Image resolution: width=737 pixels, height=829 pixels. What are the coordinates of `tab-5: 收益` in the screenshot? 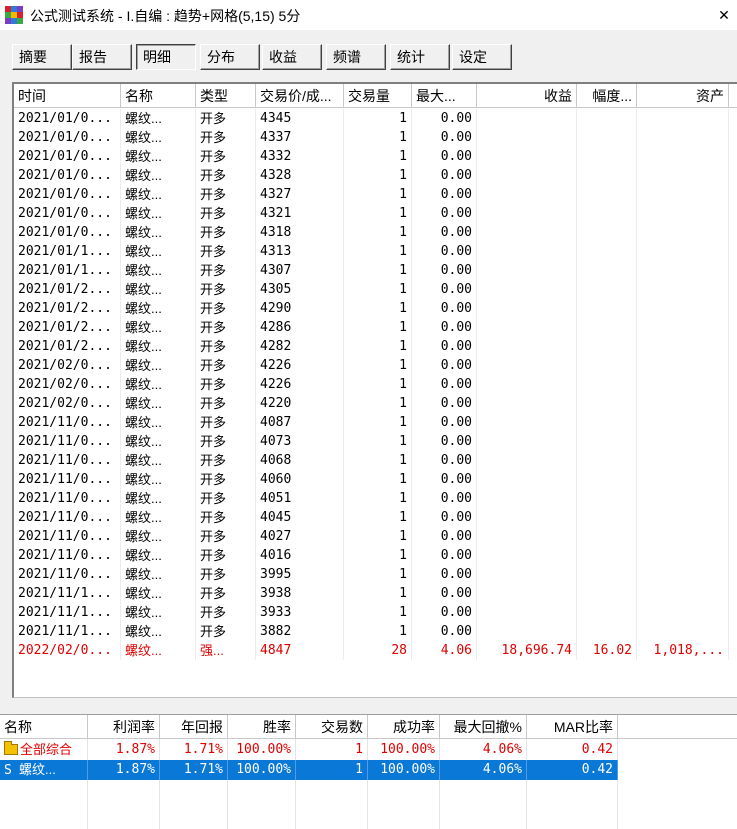 It's located at (292, 57).